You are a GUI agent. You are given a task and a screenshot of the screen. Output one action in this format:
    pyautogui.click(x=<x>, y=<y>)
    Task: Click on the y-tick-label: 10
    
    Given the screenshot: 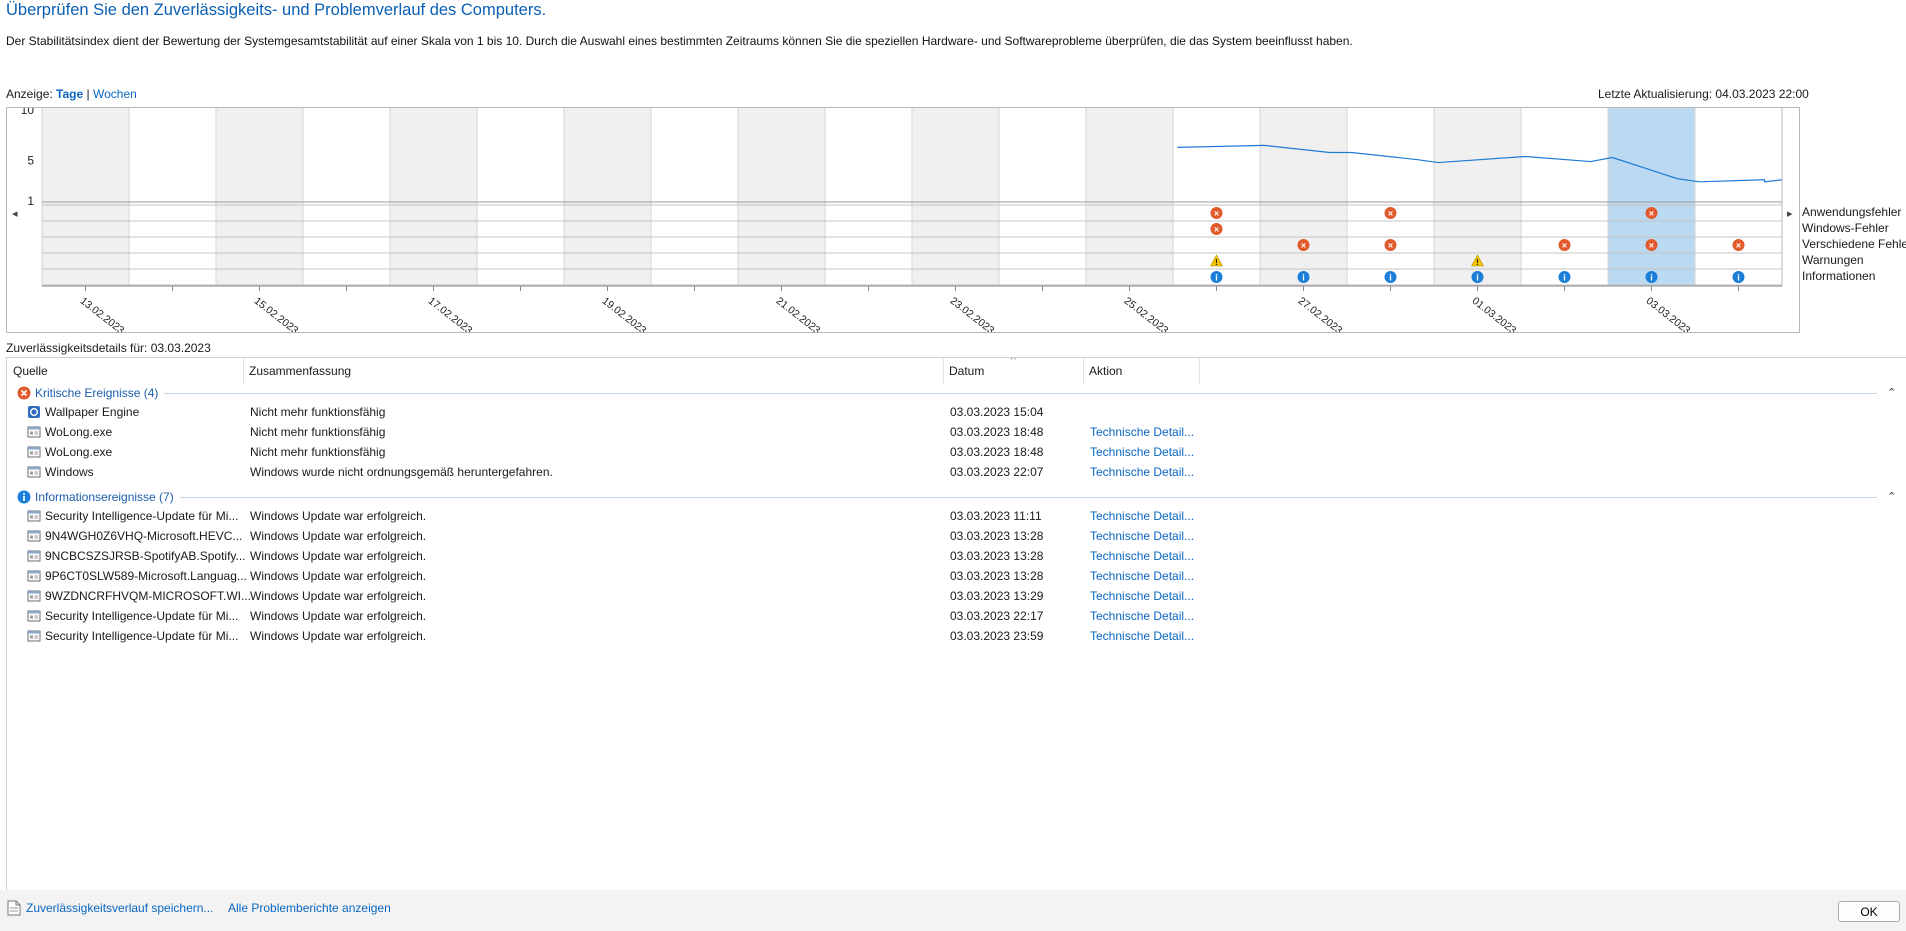 What is the action you would take?
    pyautogui.click(x=28, y=112)
    